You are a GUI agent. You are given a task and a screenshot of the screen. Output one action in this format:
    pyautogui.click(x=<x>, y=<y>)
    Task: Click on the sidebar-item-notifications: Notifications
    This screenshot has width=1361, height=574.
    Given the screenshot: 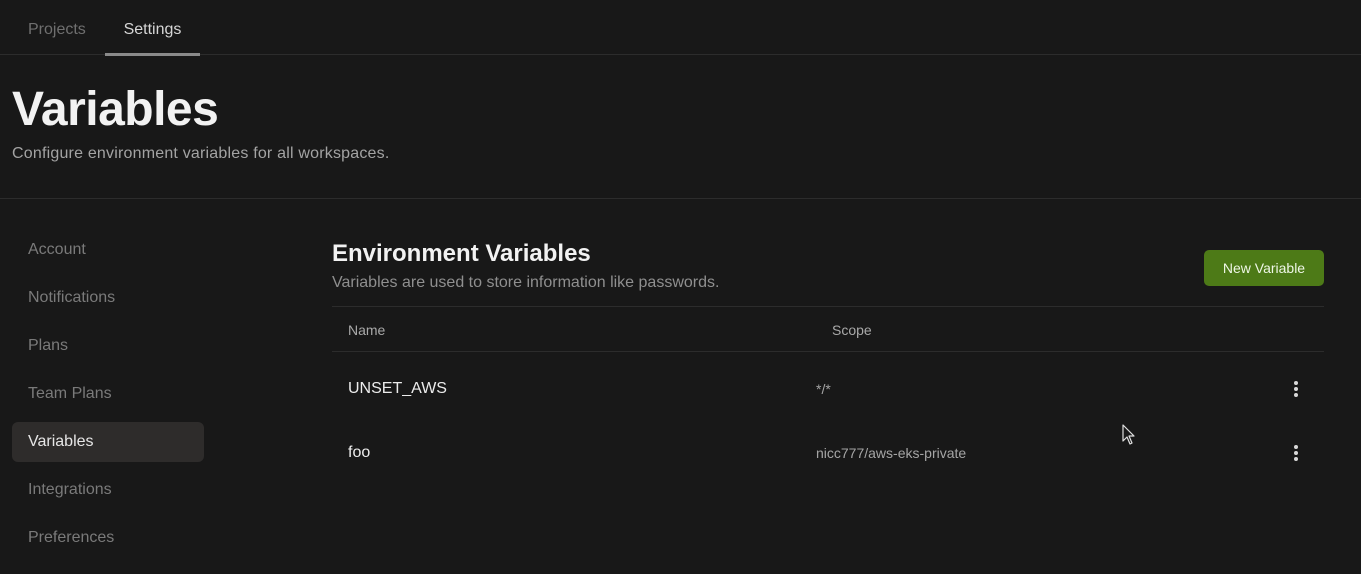 What is the action you would take?
    pyautogui.click(x=108, y=298)
    